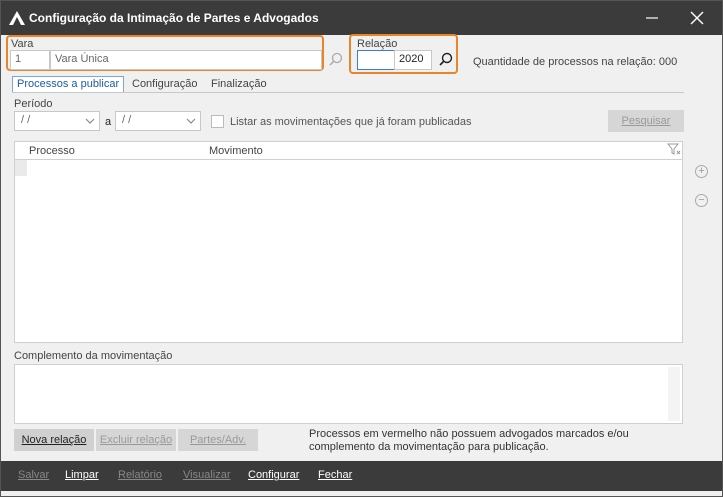 Image resolution: width=723 pixels, height=497 pixels. Describe the element at coordinates (158, 121) in the screenshot. I see `periodo-to-date: / /` at that location.